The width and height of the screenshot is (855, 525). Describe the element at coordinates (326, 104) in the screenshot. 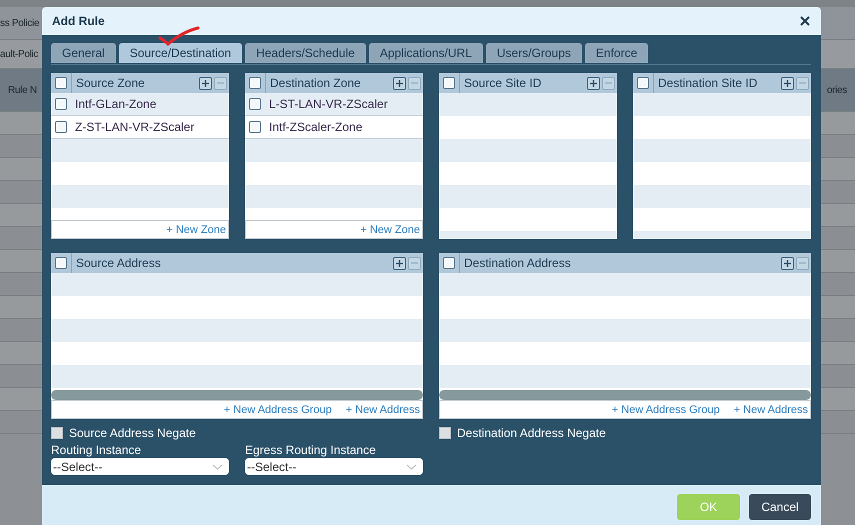

I see `list-item: L-ST-LAN-VR-ZScaler` at that location.